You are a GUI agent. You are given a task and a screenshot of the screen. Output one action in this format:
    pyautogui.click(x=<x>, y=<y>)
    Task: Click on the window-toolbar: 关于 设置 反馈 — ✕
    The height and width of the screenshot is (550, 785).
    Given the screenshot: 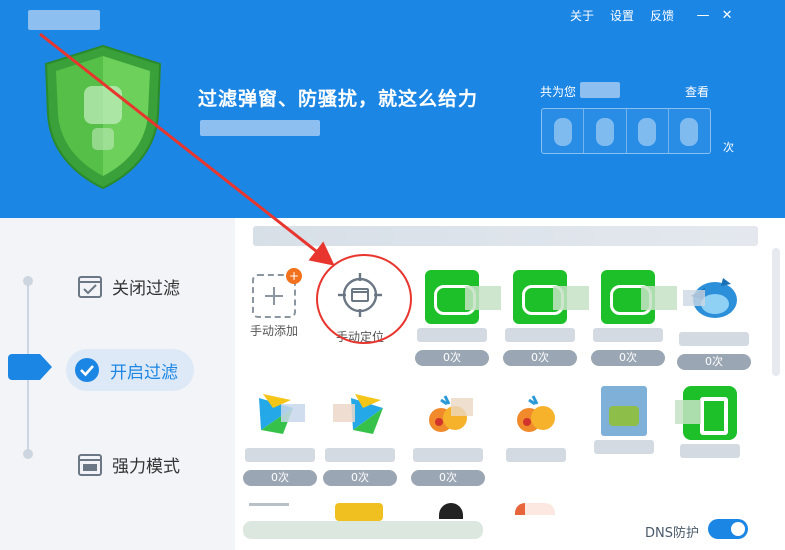 What is the action you would take?
    pyautogui.click(x=654, y=15)
    